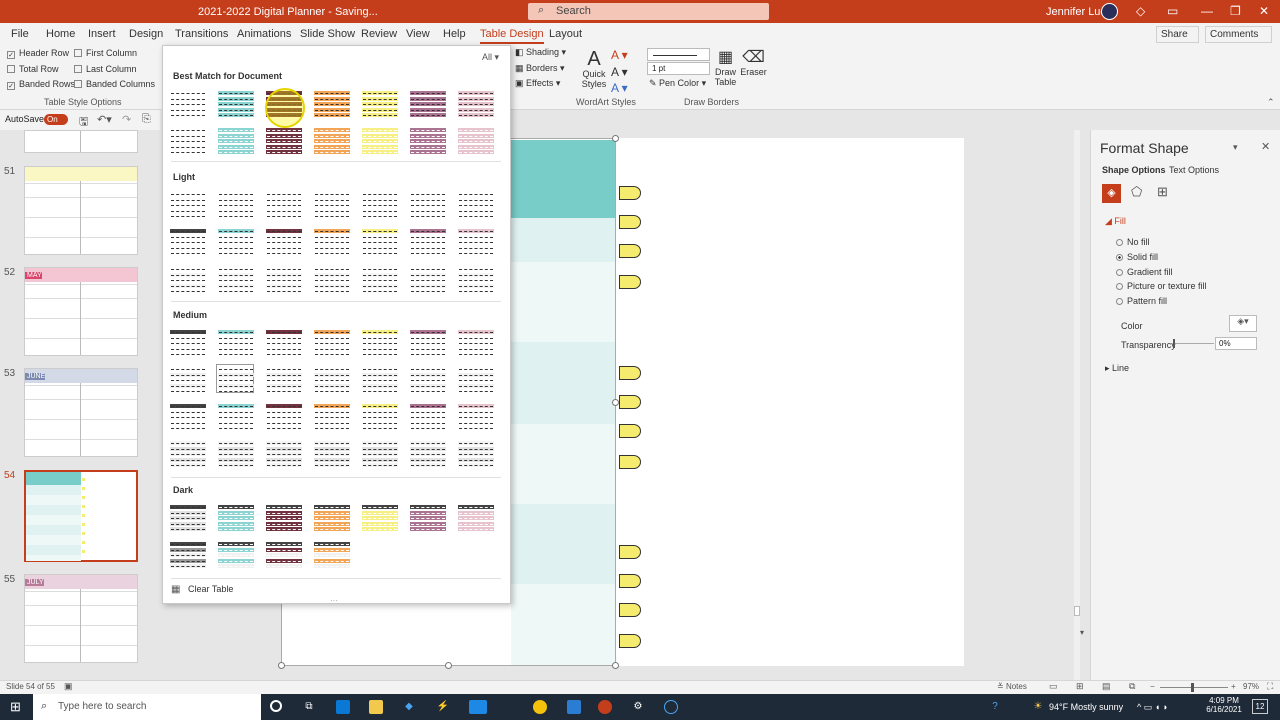 The width and height of the screenshot is (1280, 720). What do you see at coordinates (725, 67) in the screenshot?
I see `draw-table-button: ▦ Draw Table` at bounding box center [725, 67].